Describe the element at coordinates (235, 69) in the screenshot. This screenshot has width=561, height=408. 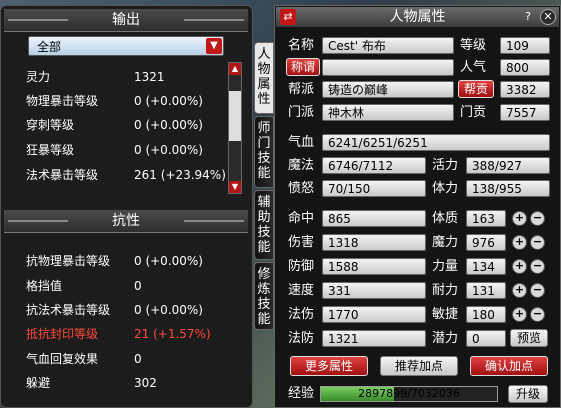
I see `scroll-up-icon: ▲` at that location.